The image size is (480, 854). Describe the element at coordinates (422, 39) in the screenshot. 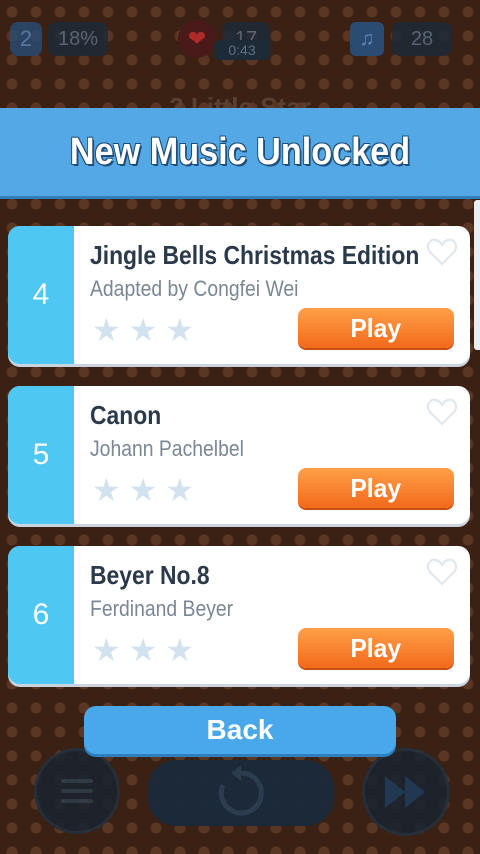

I see `notes-count: 28` at that location.